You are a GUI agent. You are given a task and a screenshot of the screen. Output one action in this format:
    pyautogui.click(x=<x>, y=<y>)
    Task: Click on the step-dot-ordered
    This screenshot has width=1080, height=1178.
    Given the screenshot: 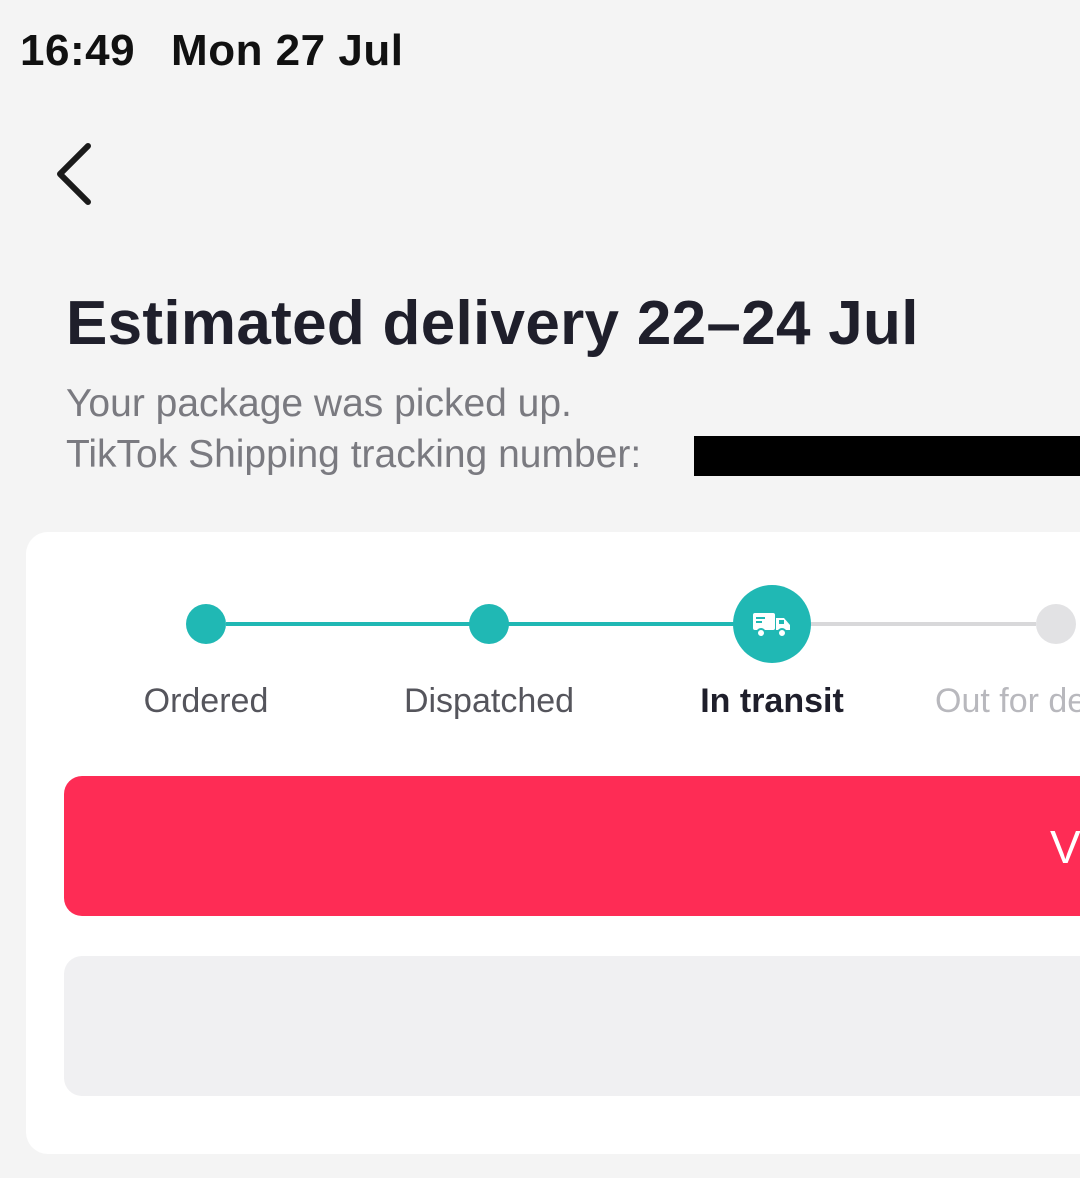 What is the action you would take?
    pyautogui.click(x=206, y=624)
    